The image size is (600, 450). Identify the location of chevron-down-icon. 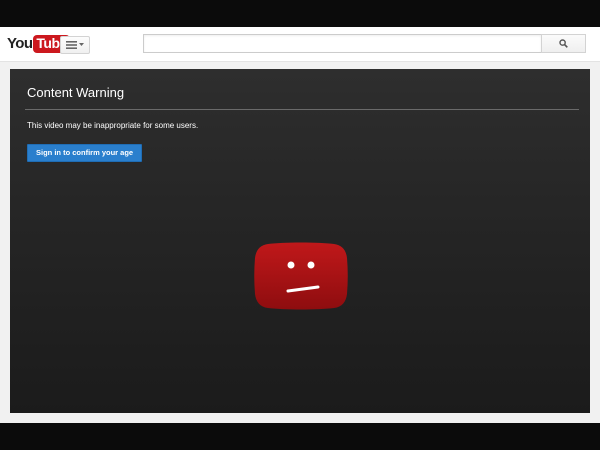
(81, 44).